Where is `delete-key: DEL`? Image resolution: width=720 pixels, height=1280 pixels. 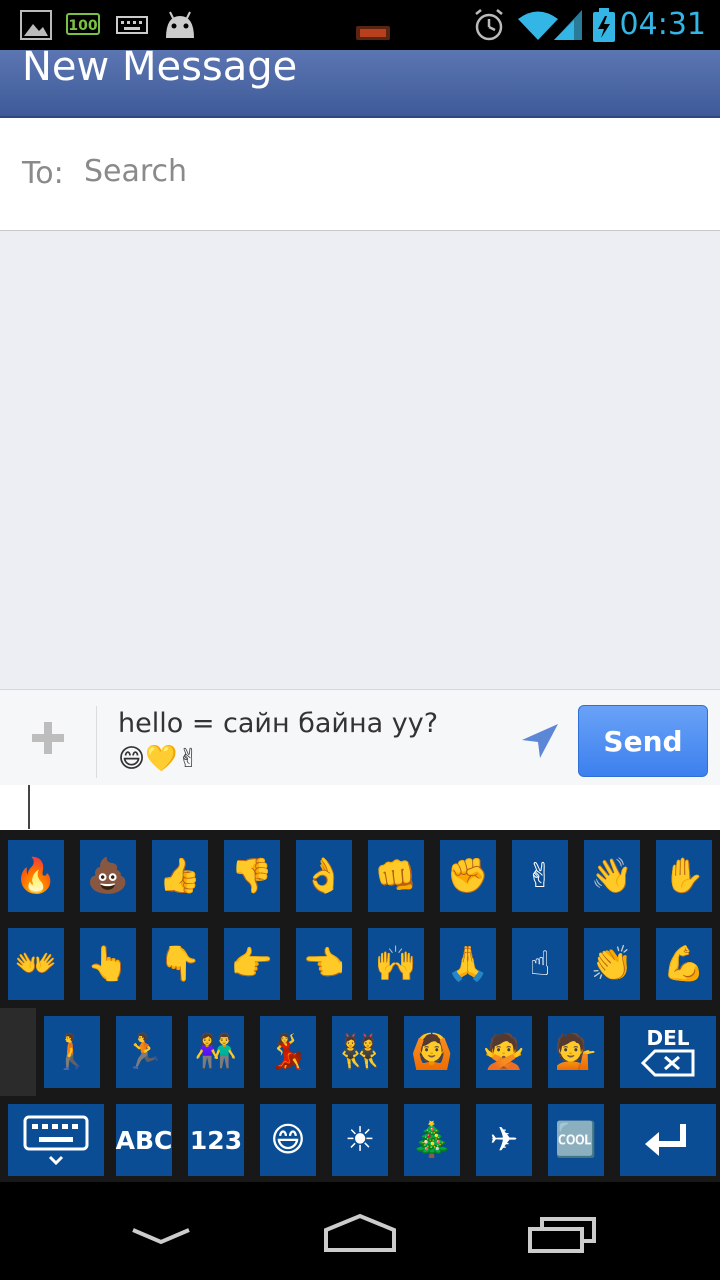
delete-key: DEL is located at coordinates (668, 1052).